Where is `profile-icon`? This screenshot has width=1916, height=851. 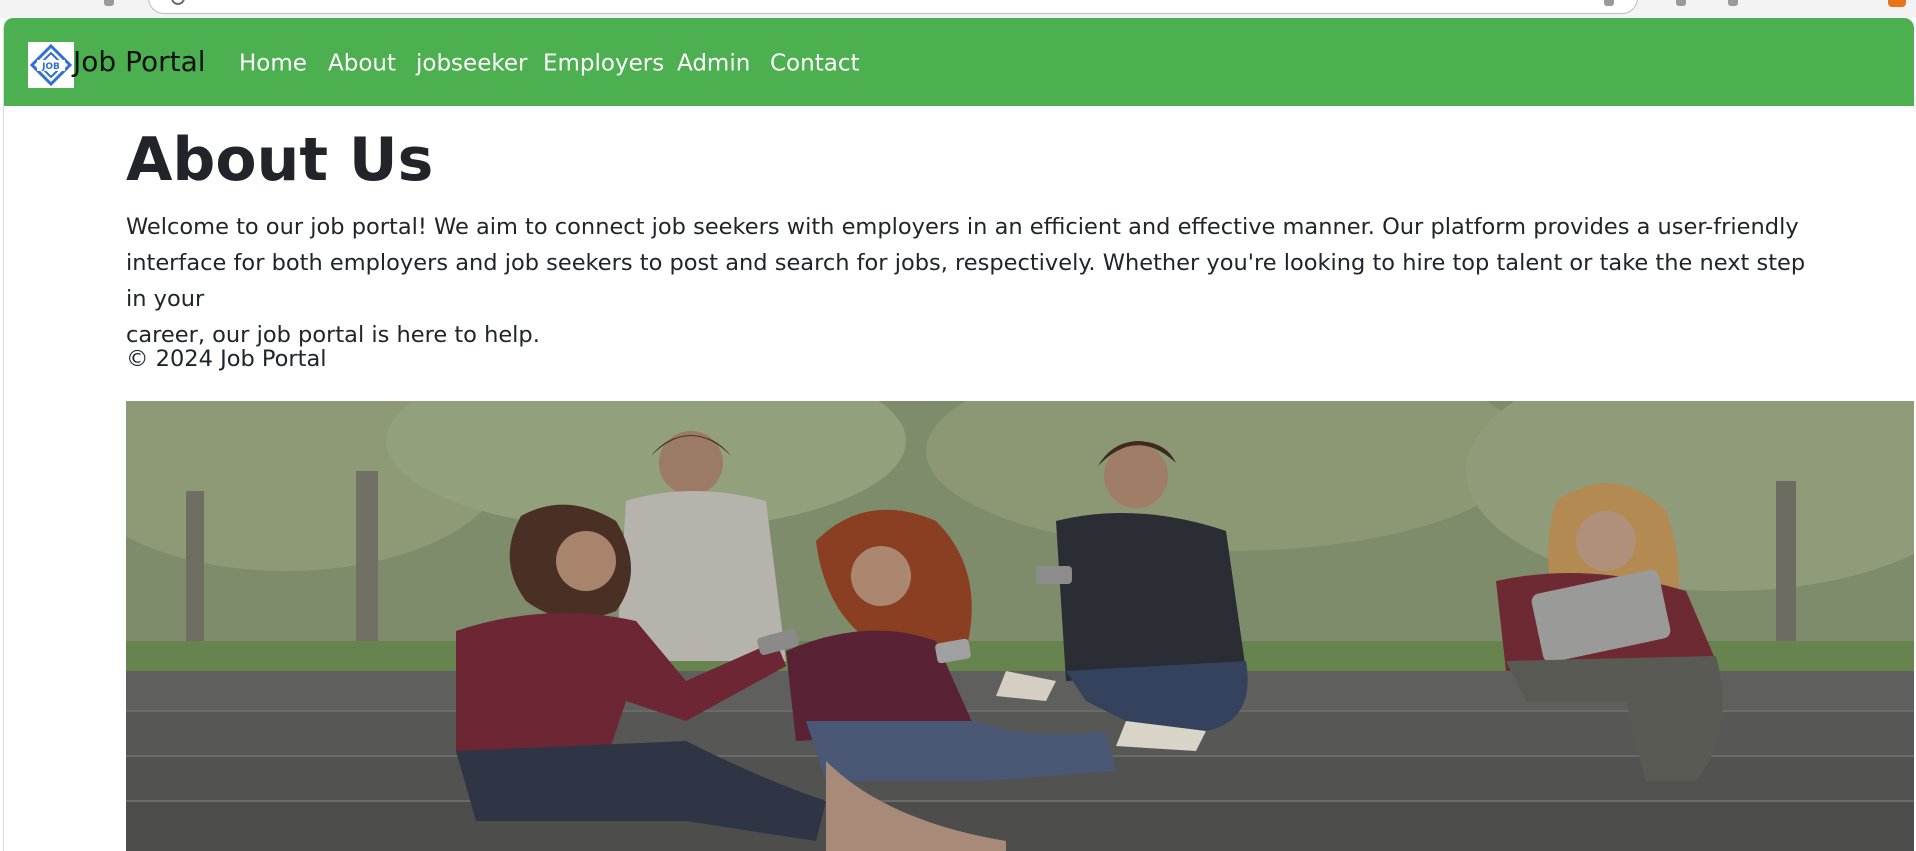
profile-icon is located at coordinates (1681, 3).